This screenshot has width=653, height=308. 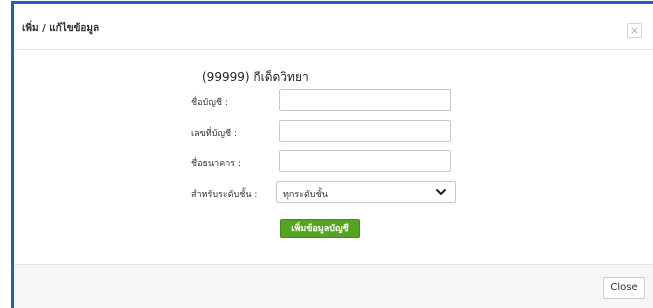 I want to click on level-selected-value: ทุกระดับชั้น, so click(x=305, y=195).